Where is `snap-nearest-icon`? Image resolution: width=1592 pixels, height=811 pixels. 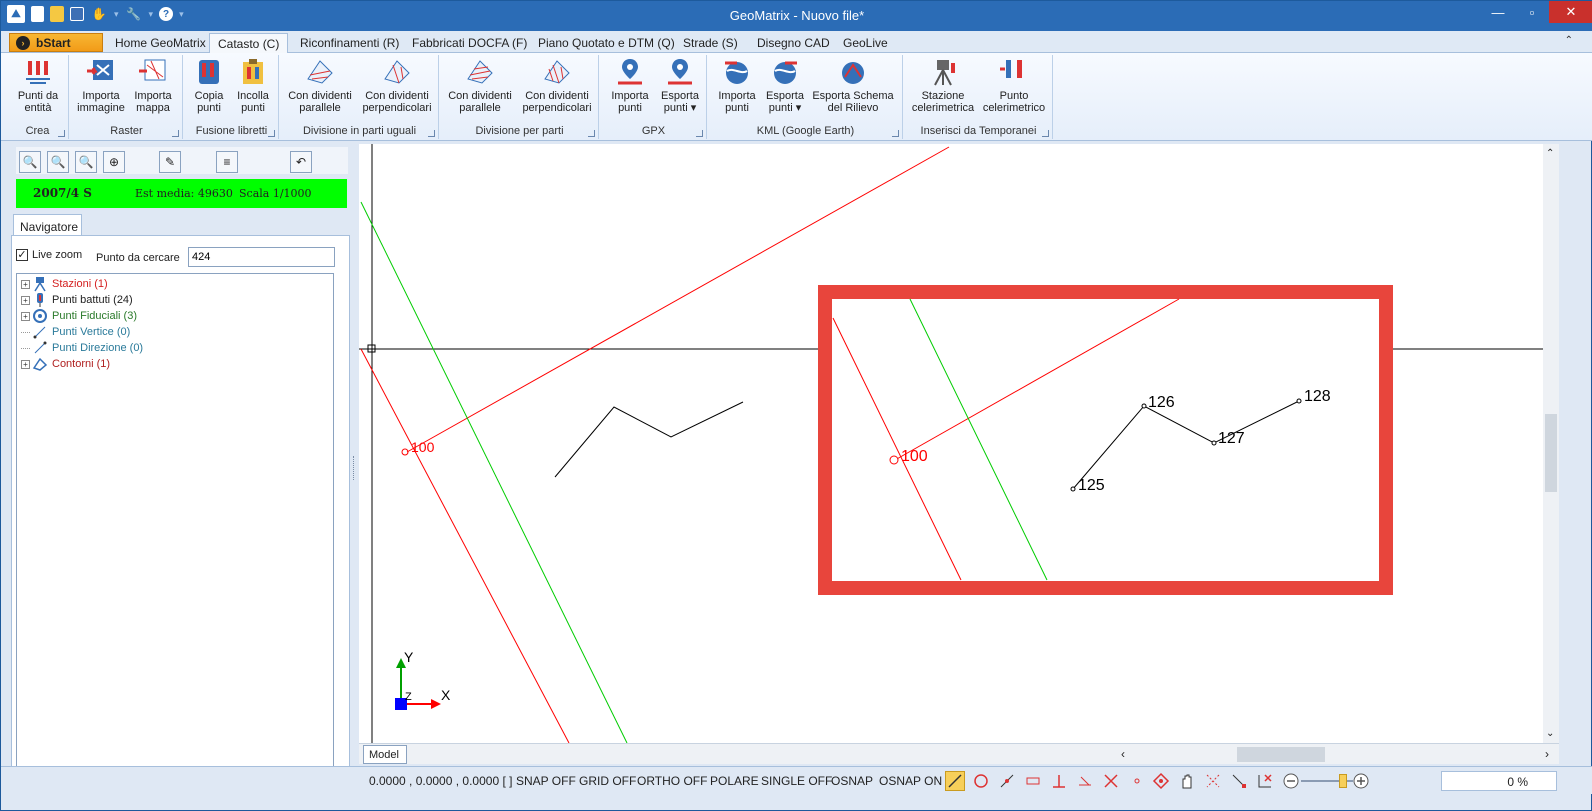 snap-nearest-icon is located at coordinates (1161, 781).